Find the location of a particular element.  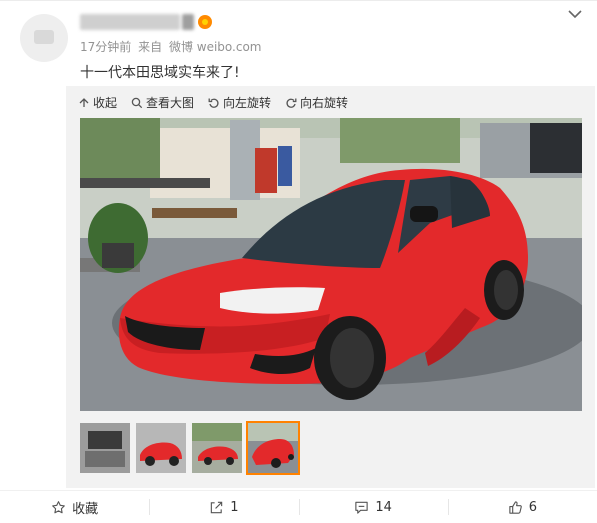

favorite-button: 收藏 is located at coordinates (74, 507).